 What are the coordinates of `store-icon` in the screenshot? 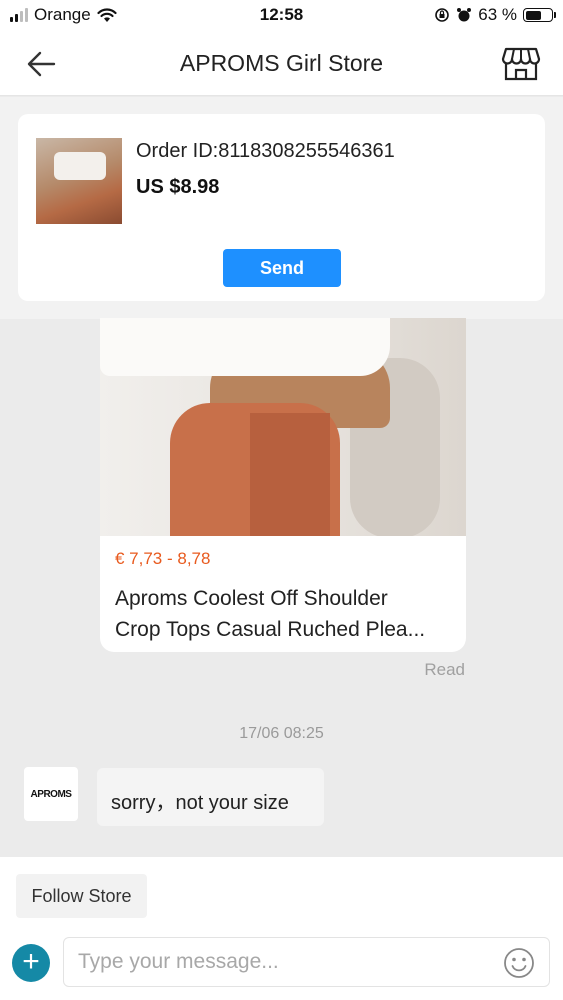 It's located at (521, 64).